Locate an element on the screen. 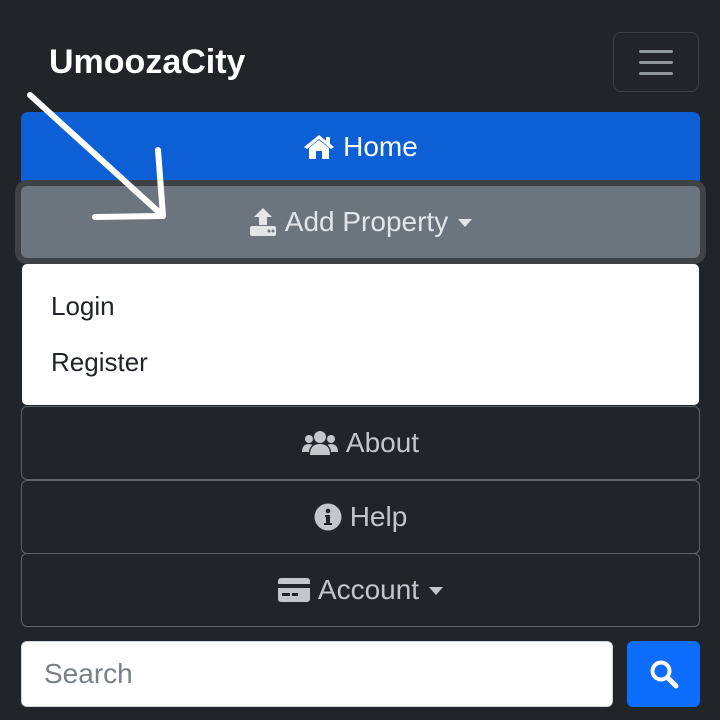  search-button is located at coordinates (663, 674).